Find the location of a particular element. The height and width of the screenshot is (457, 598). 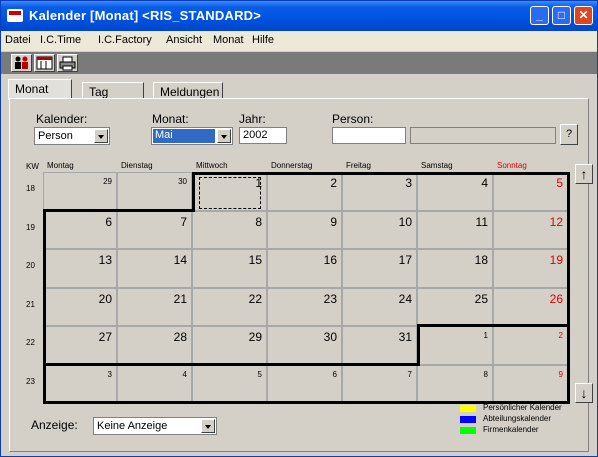

monat-select: Mai is located at coordinates (192, 136).